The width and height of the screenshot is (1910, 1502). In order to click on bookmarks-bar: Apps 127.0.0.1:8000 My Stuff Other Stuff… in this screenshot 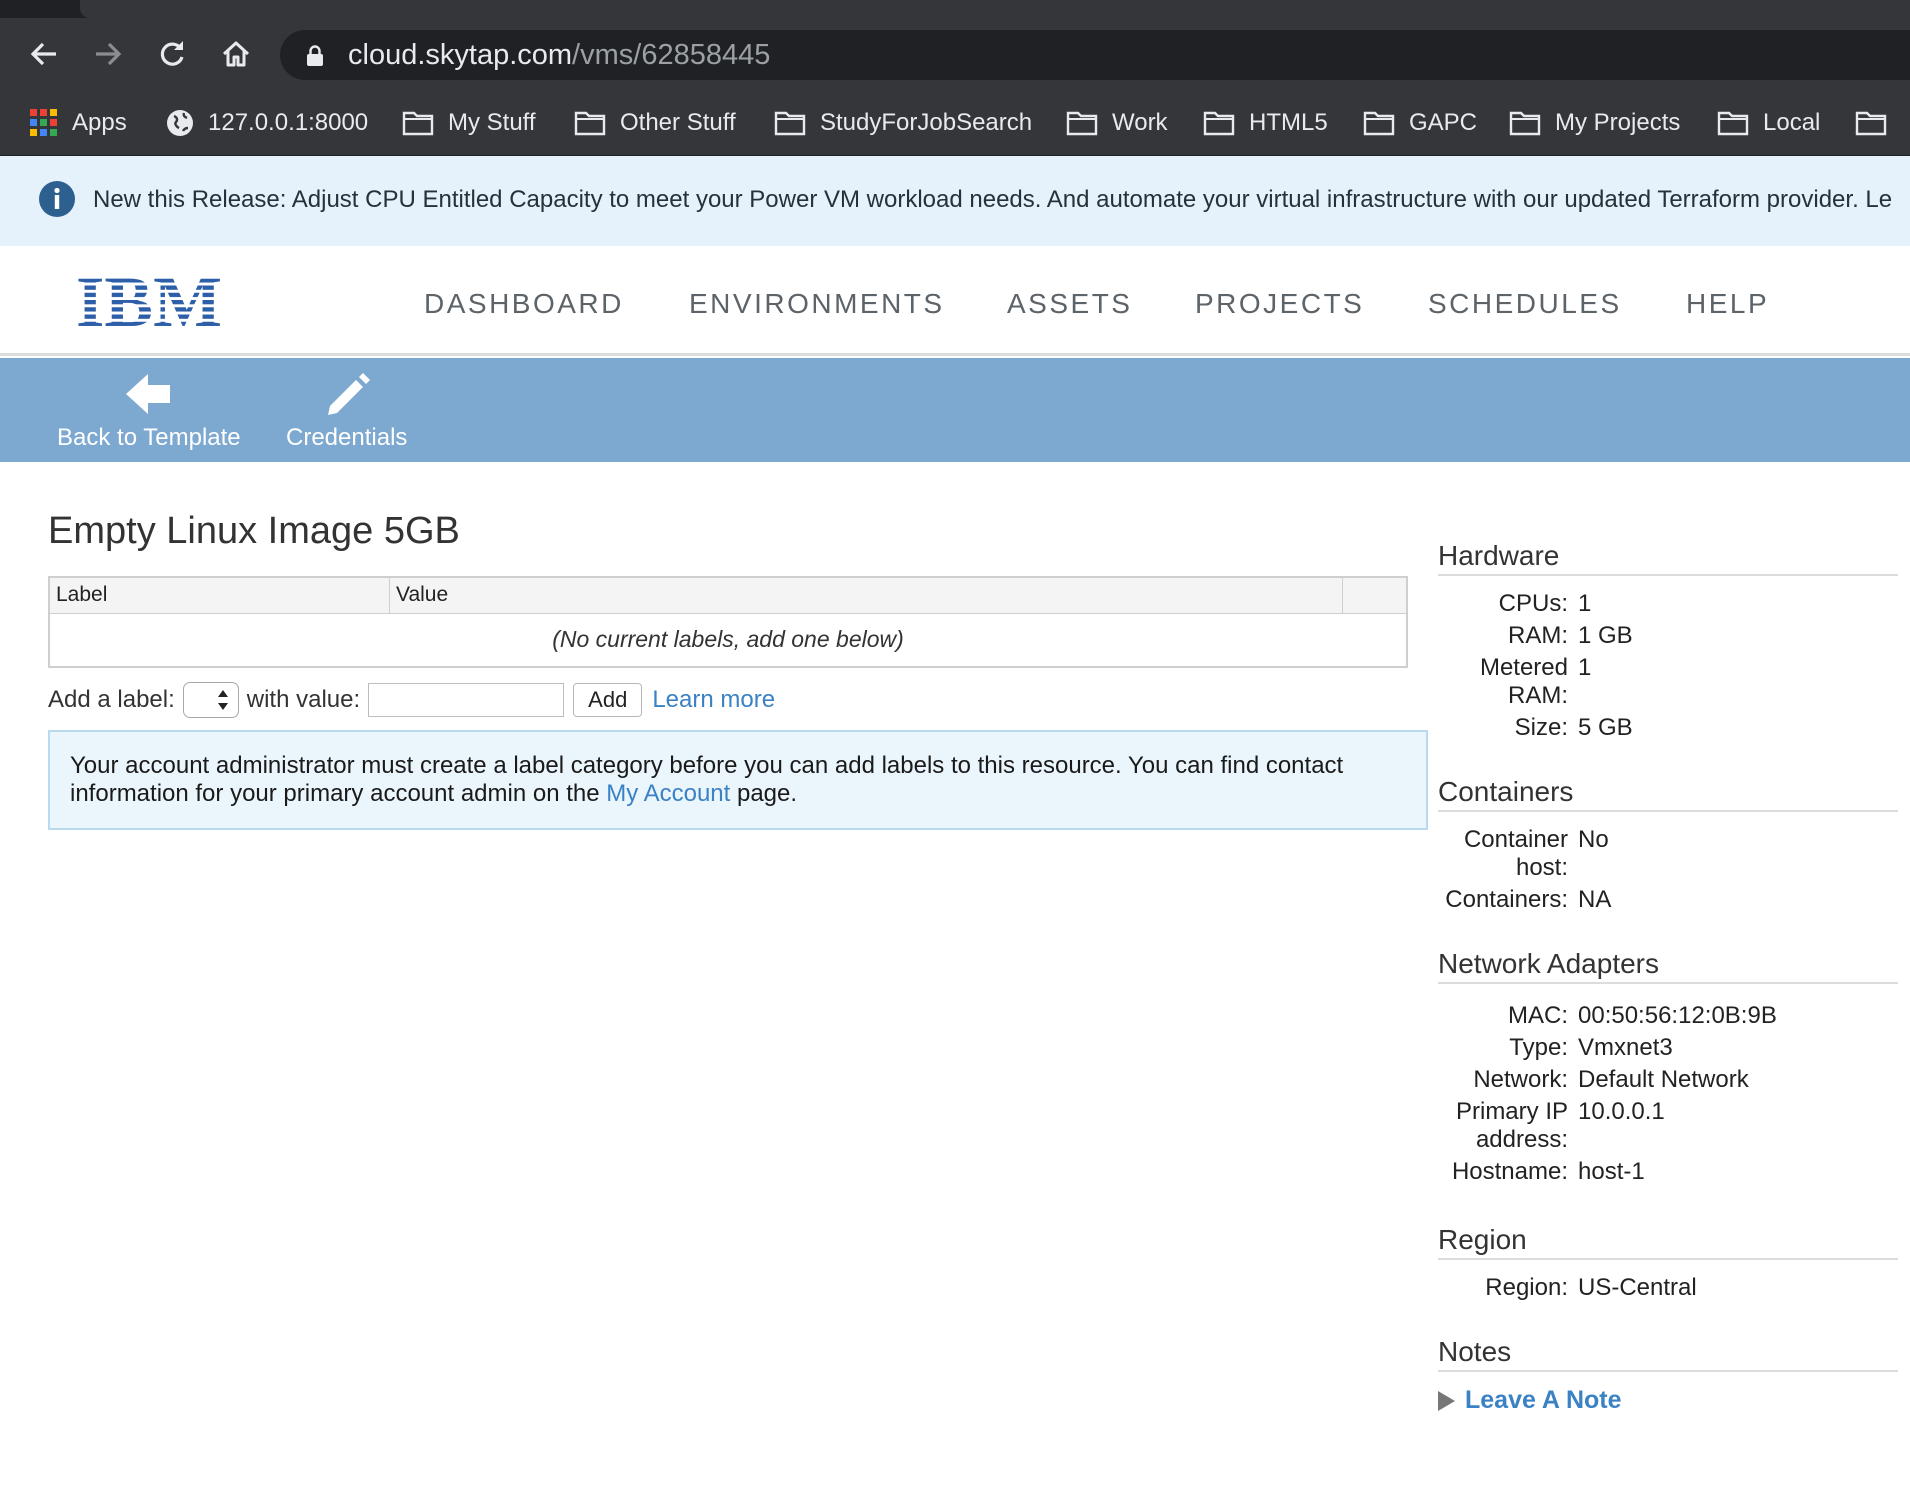, I will do `click(955, 123)`.